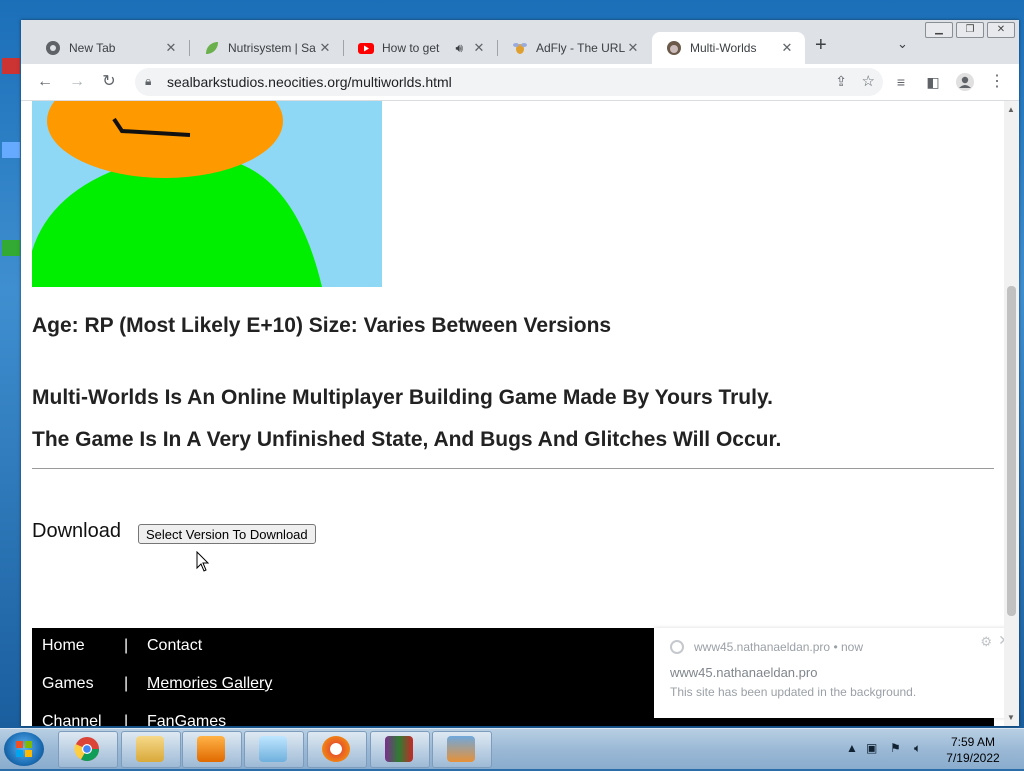 Image resolution: width=1024 pixels, height=771 pixels. I want to click on taskbar-winrar, so click(400, 749).